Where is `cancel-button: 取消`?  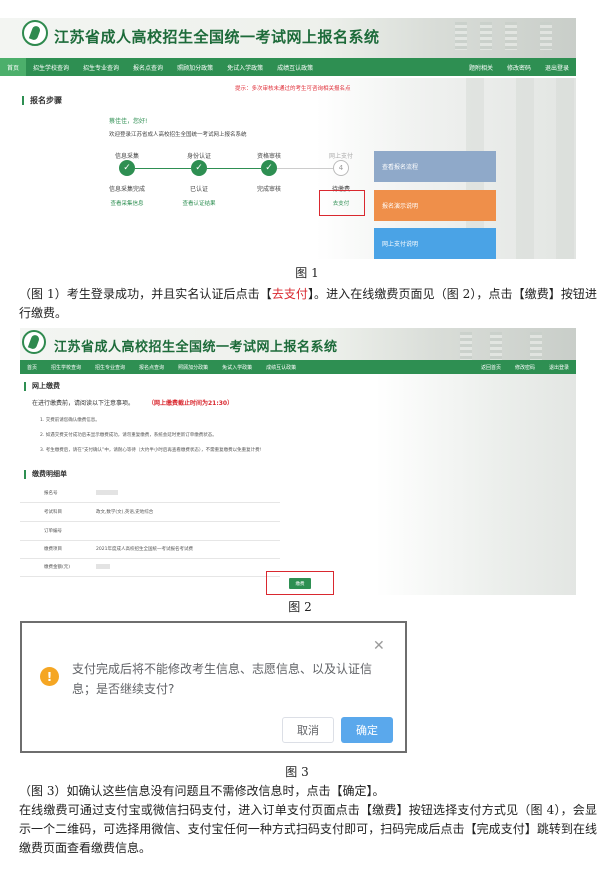
cancel-button: 取消 is located at coordinates (308, 730).